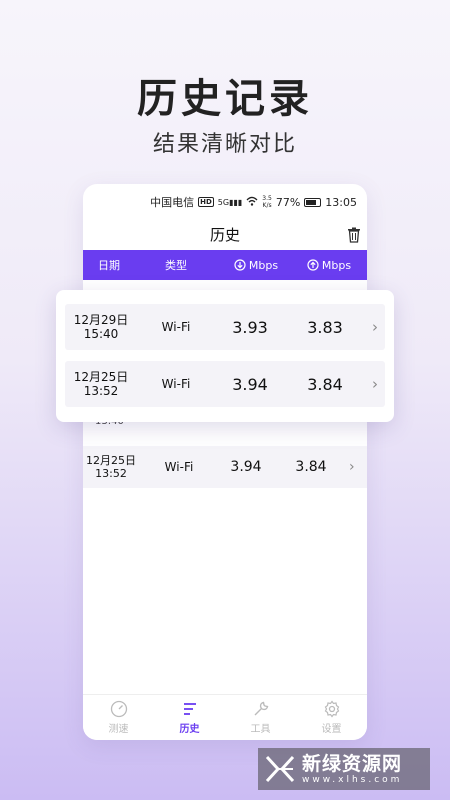 The image size is (450, 800). What do you see at coordinates (252, 202) in the screenshot?
I see `wifi-icon` at bounding box center [252, 202].